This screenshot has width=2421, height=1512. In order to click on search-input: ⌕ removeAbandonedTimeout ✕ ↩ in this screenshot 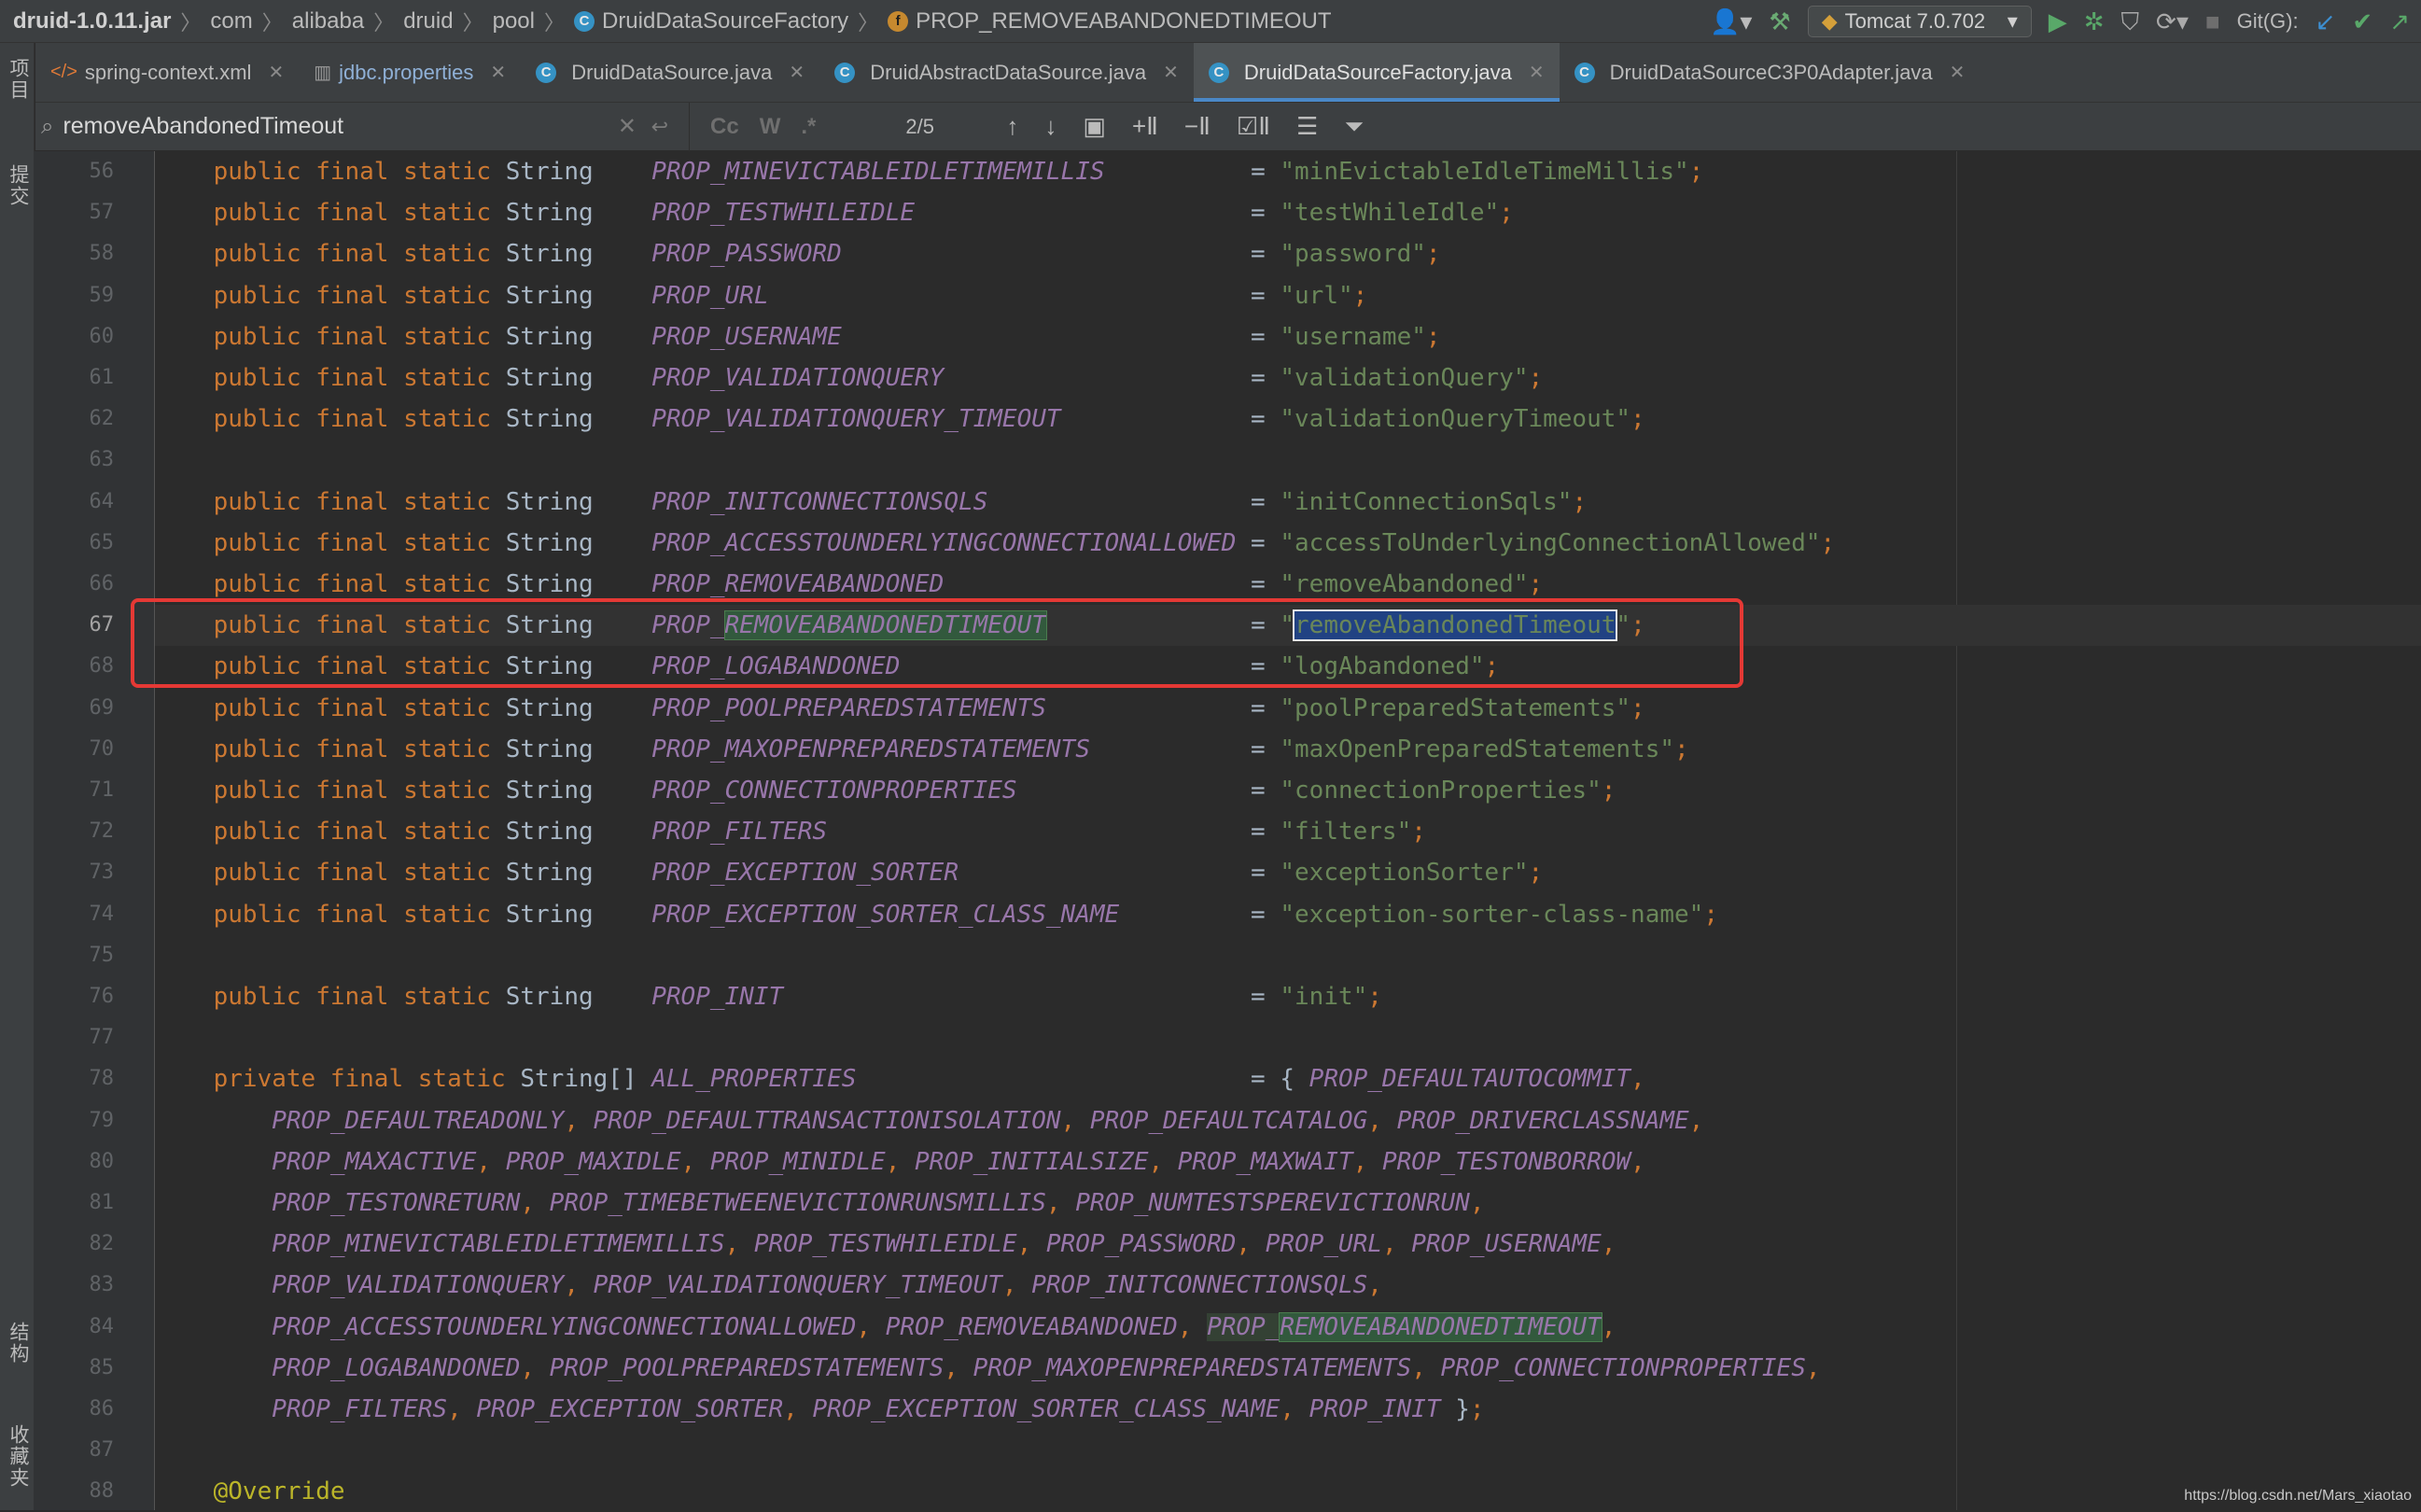, I will do `click(363, 126)`.